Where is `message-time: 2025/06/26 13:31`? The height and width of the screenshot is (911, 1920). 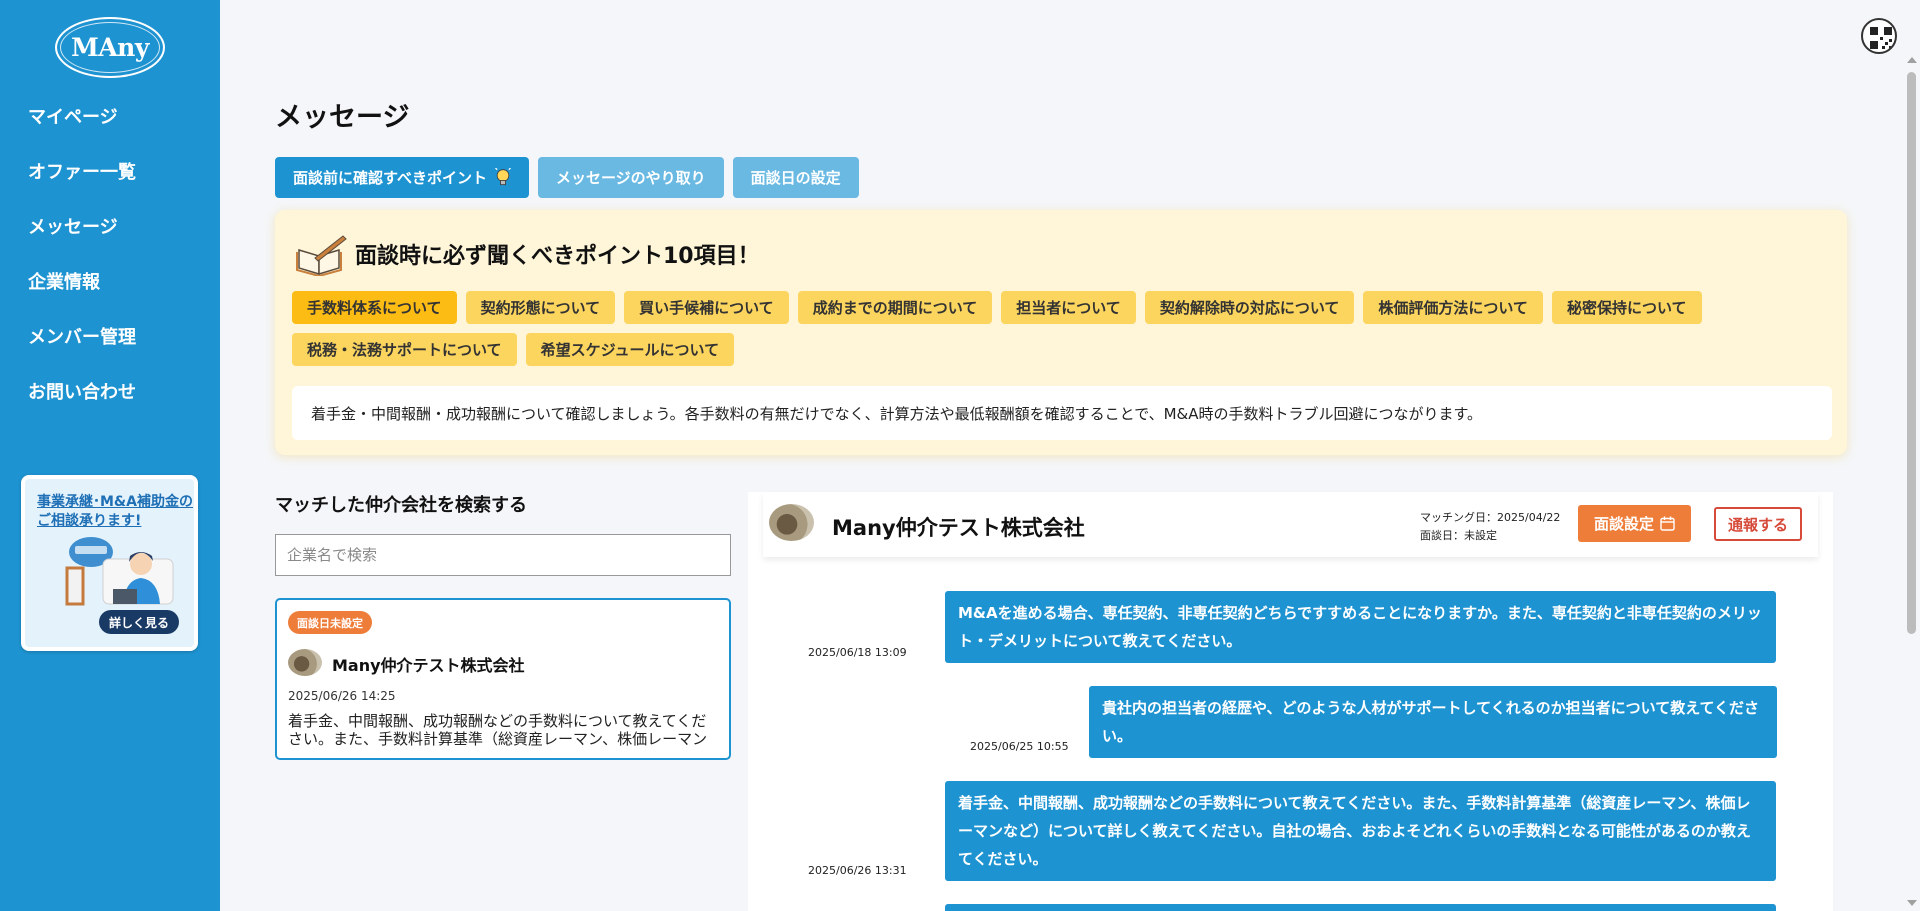
message-time: 2025/06/26 13:31 is located at coordinates (857, 870).